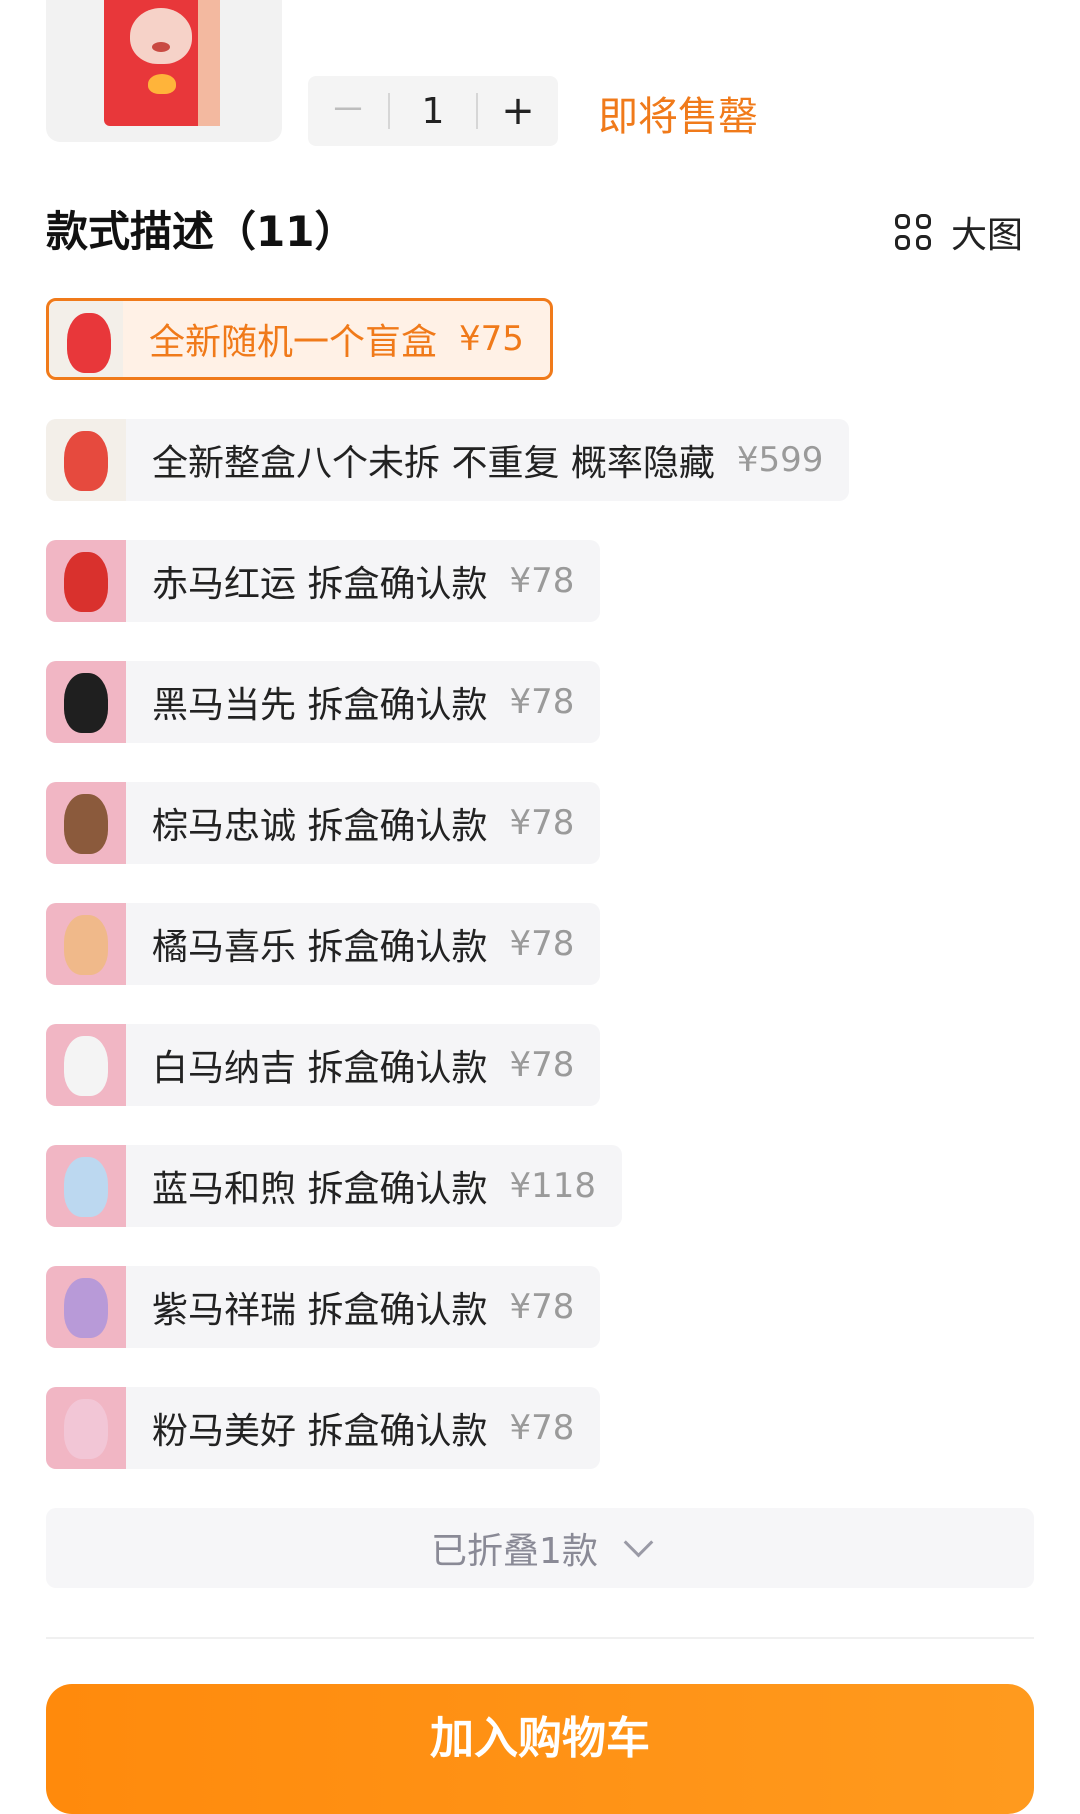  Describe the element at coordinates (678, 117) in the screenshot. I see `stock-status: 即将售罄` at that location.